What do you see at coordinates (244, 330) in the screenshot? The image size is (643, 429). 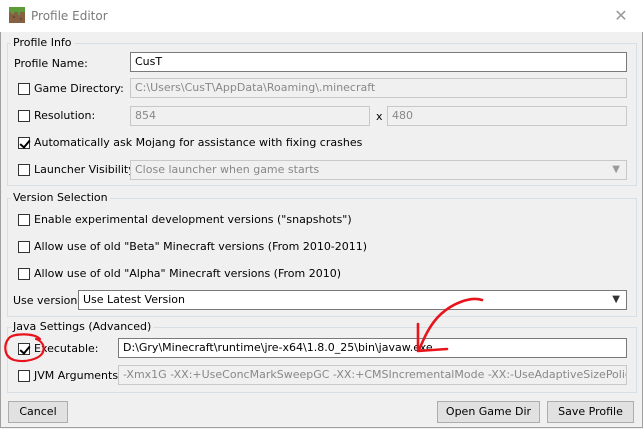 I see `red-annotation-overlay` at bounding box center [244, 330].